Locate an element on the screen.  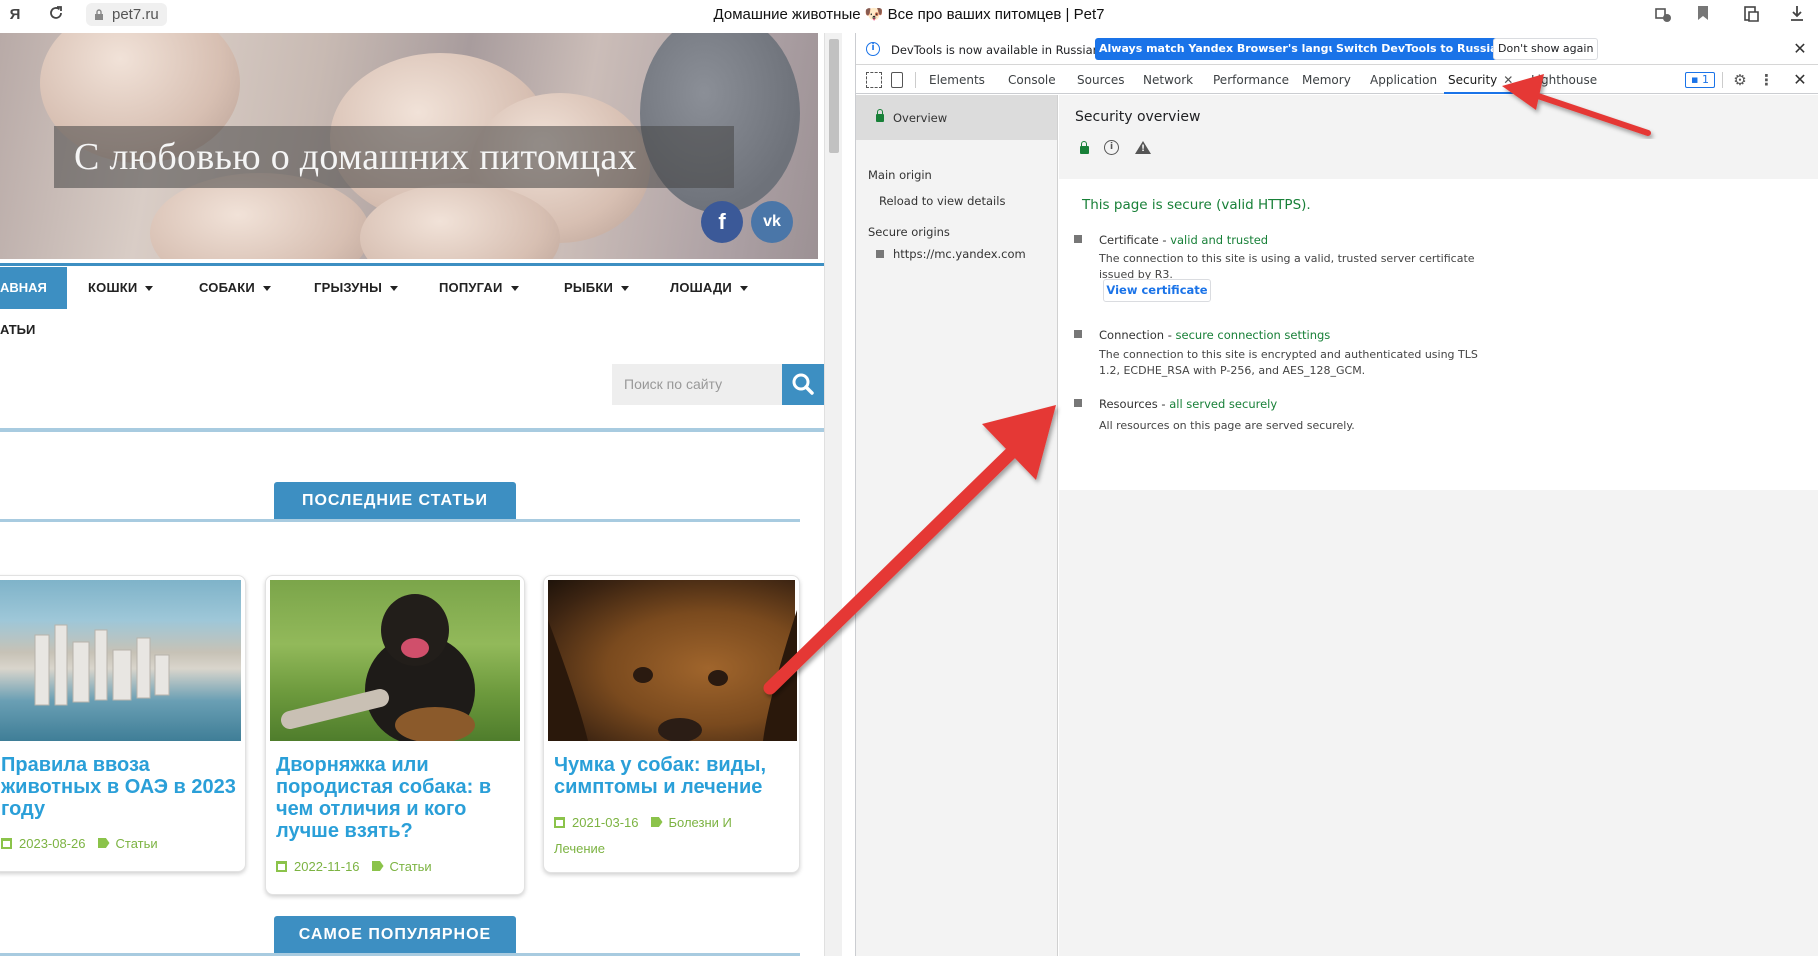
close-icon: ✕ is located at coordinates (1800, 49).